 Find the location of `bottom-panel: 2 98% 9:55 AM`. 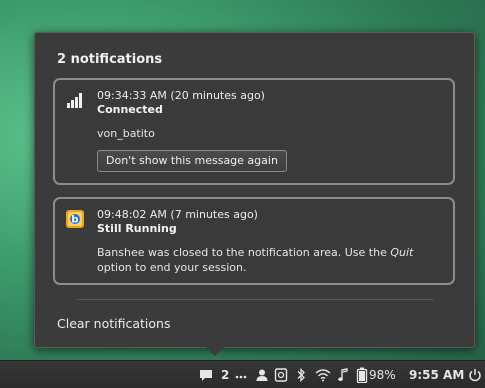

bottom-panel: 2 98% 9:55 AM is located at coordinates (242, 374).